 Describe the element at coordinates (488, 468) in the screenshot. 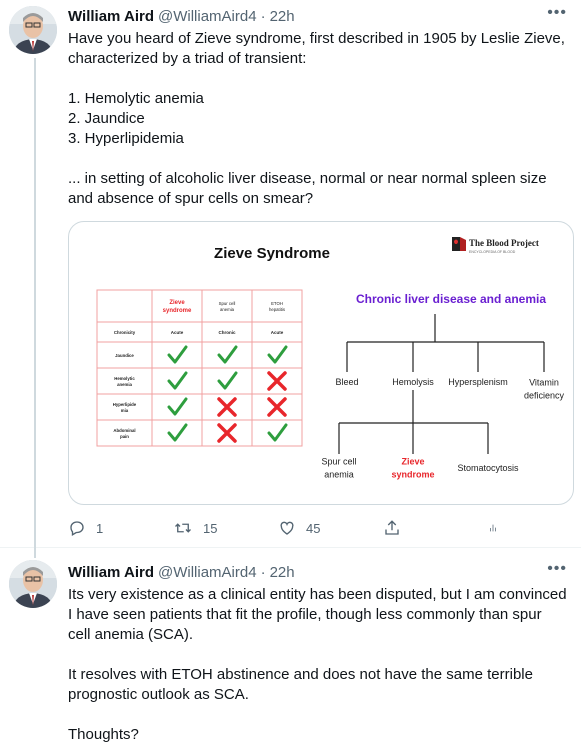

I see `tree-level2-node: Stomatocytosis` at that location.